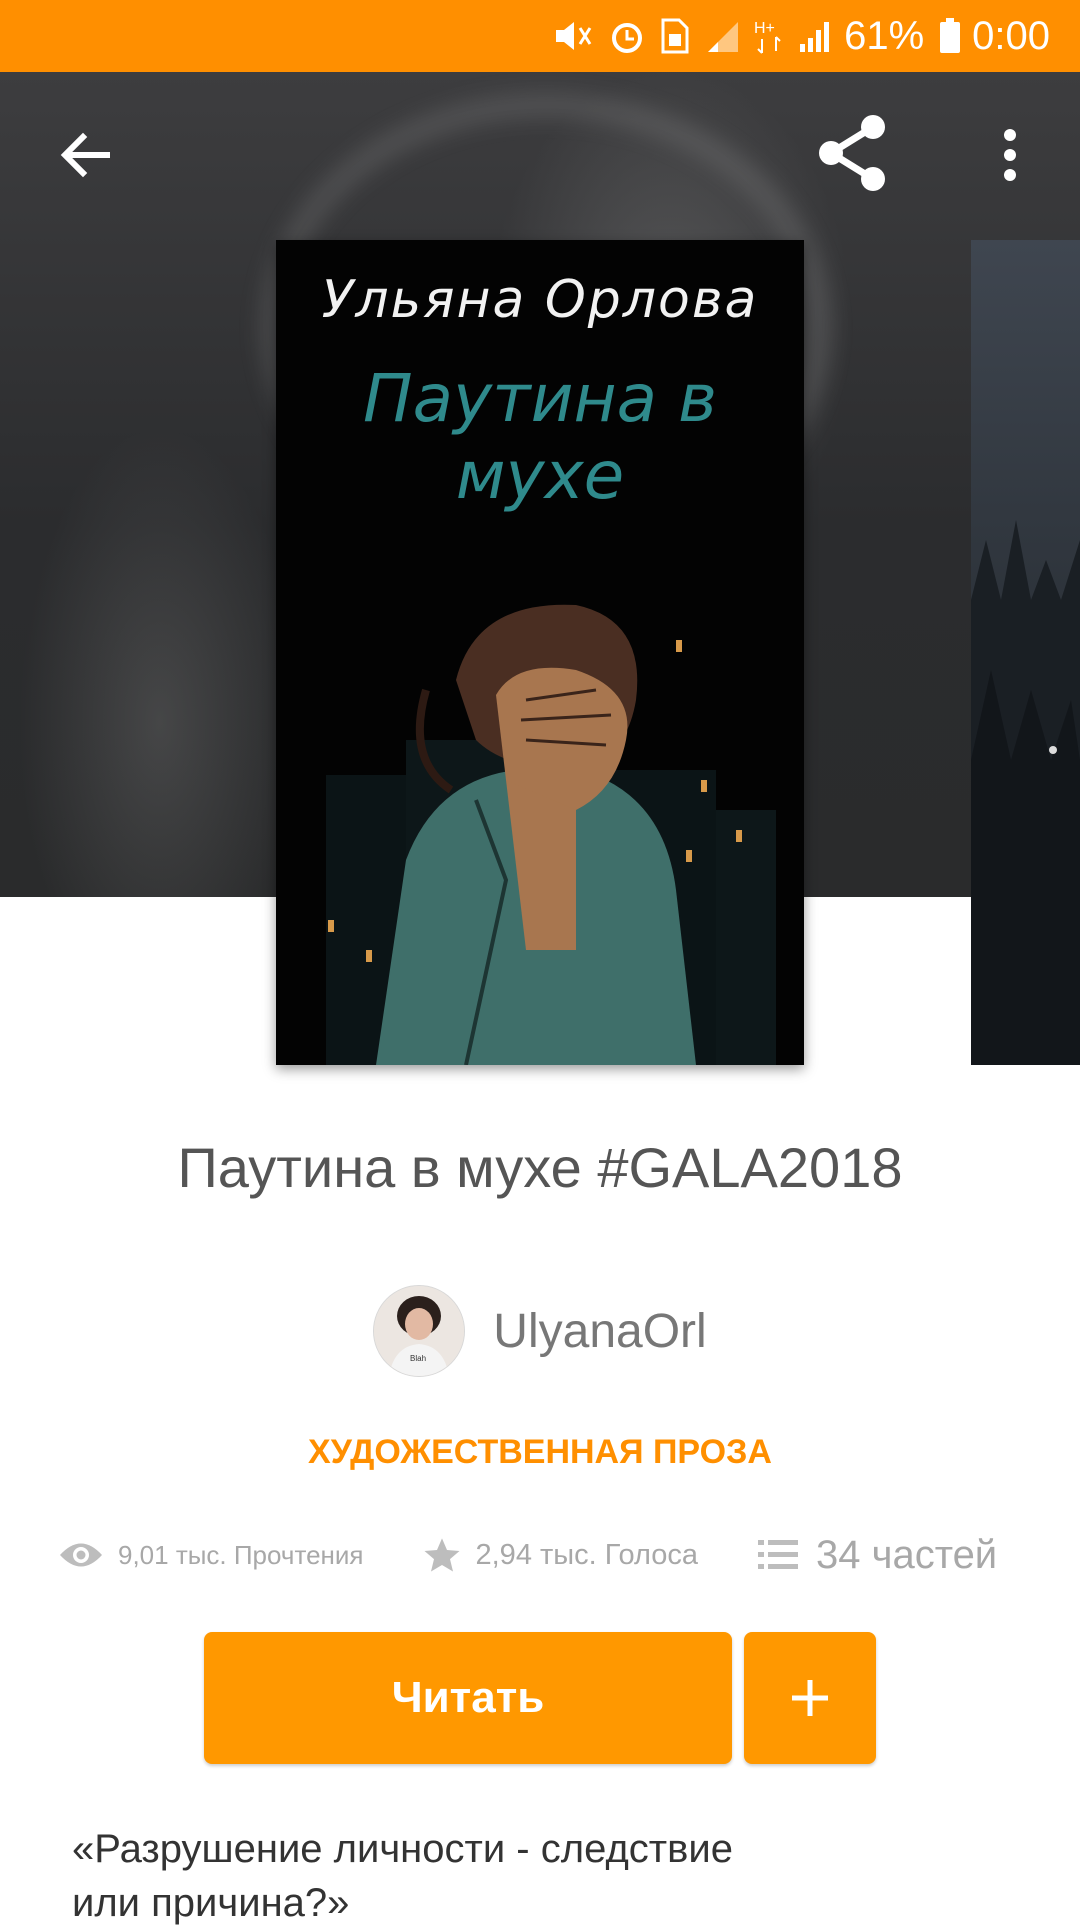  I want to click on plus-icon, so click(810, 1698).